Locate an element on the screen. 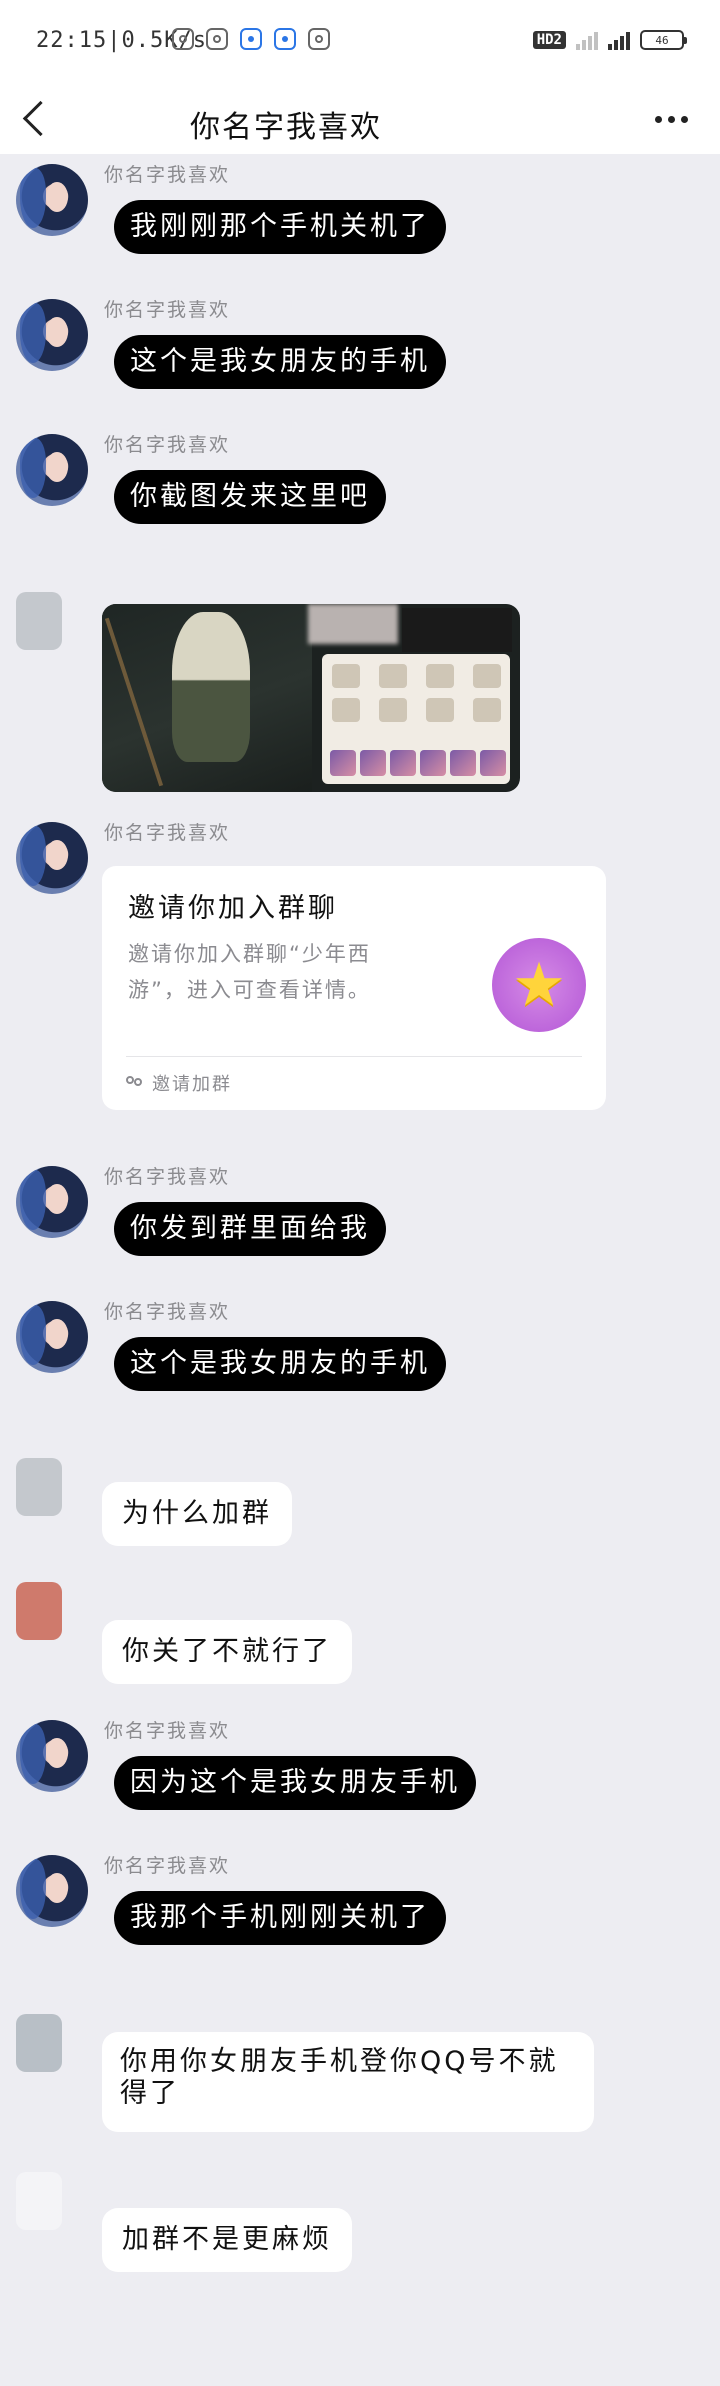 The image size is (720, 2386). alarm-icon is located at coordinates (217, 39).